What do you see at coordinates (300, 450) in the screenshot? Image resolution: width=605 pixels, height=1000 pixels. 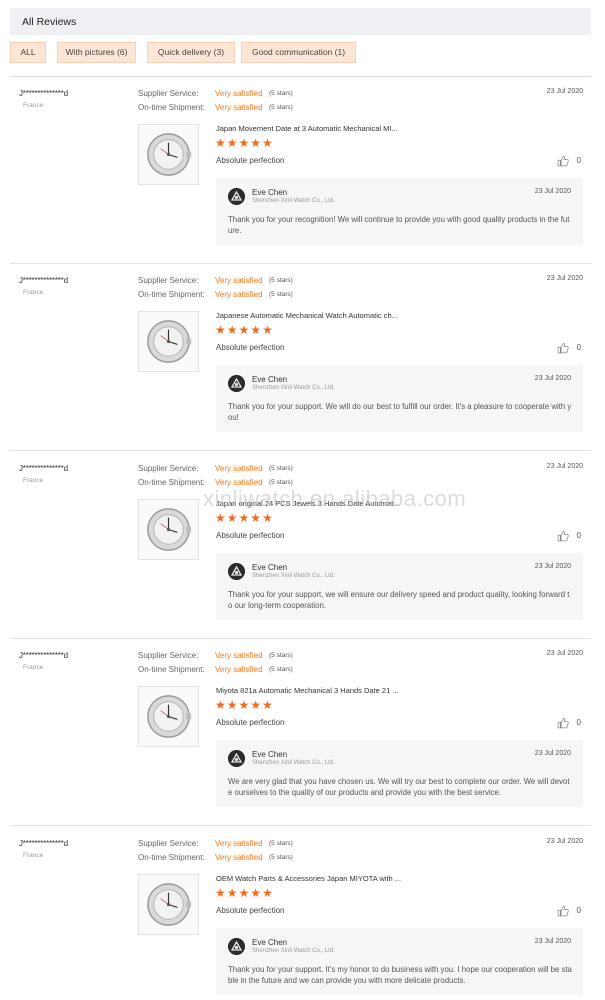 I see `divider` at bounding box center [300, 450].